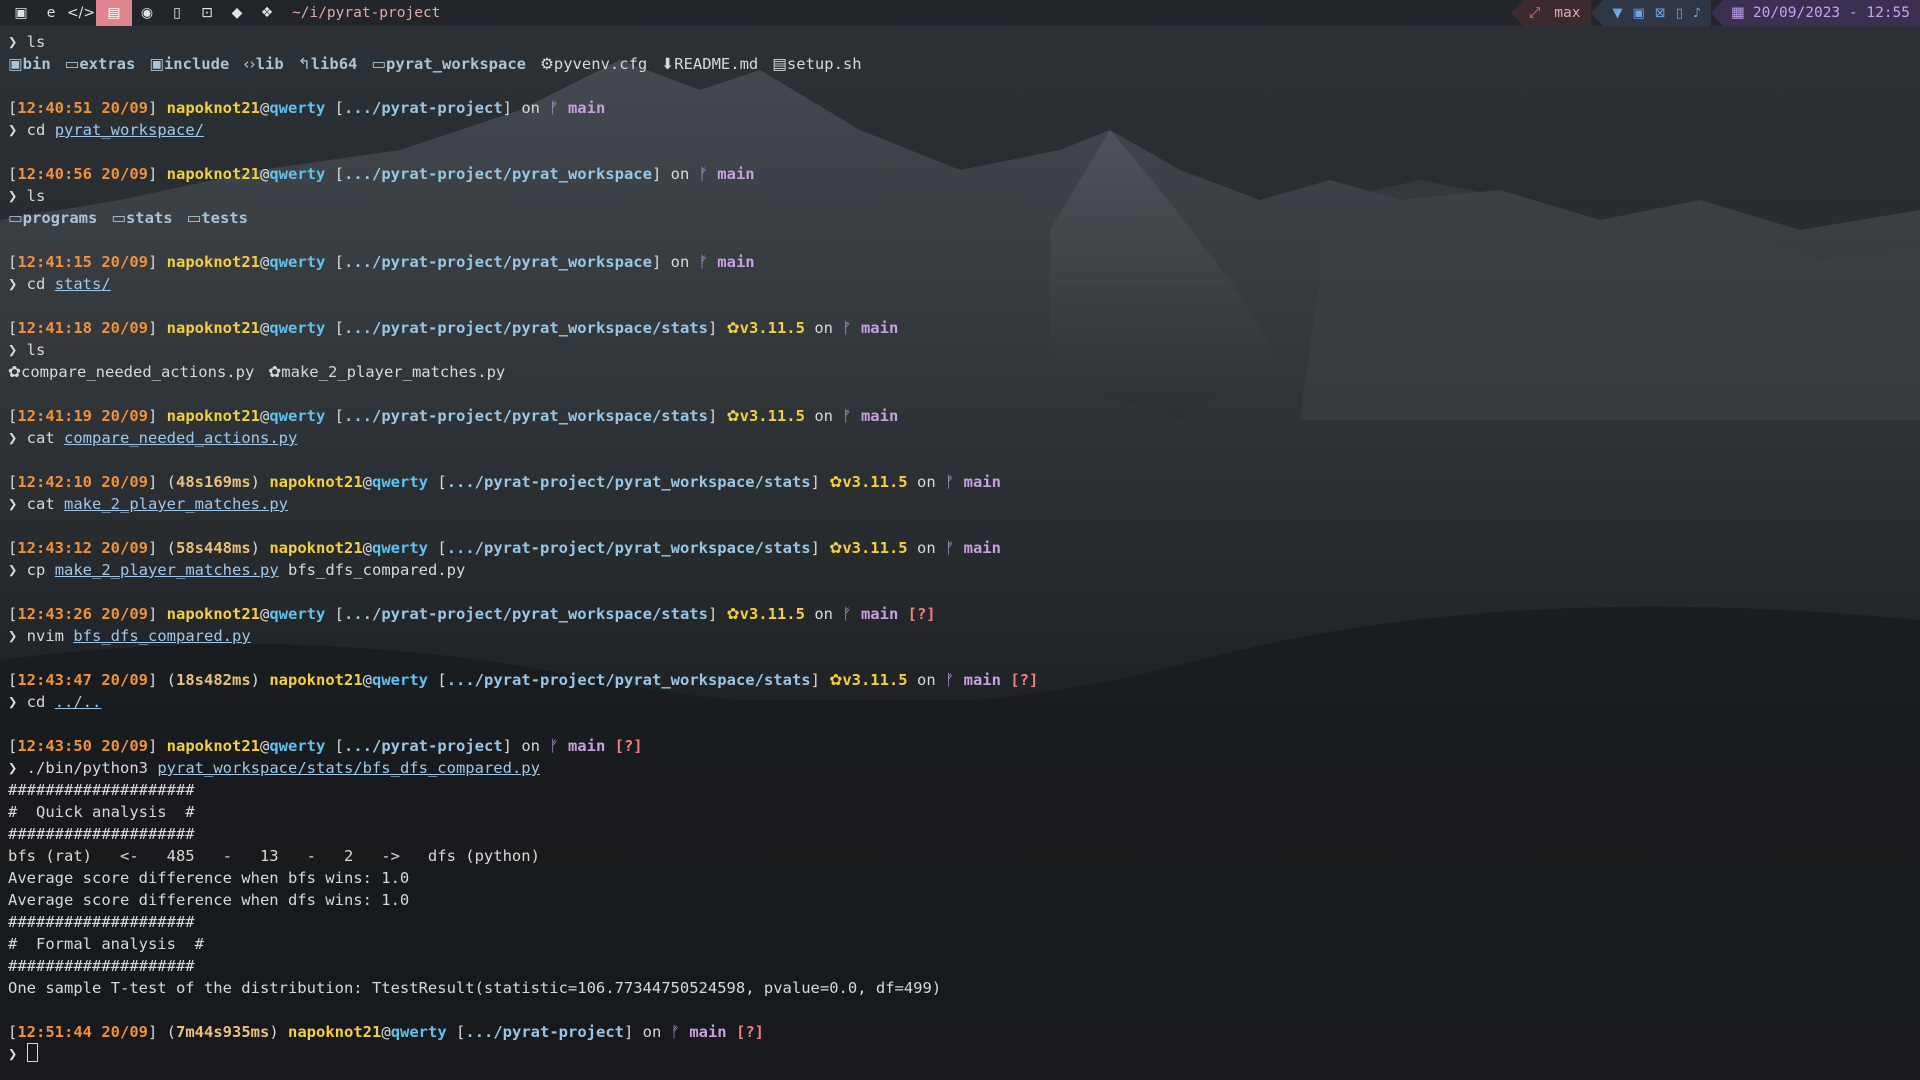 This screenshot has width=1920, height=1080. I want to click on prompt-time: 12:43:12 20/09, so click(82, 548).